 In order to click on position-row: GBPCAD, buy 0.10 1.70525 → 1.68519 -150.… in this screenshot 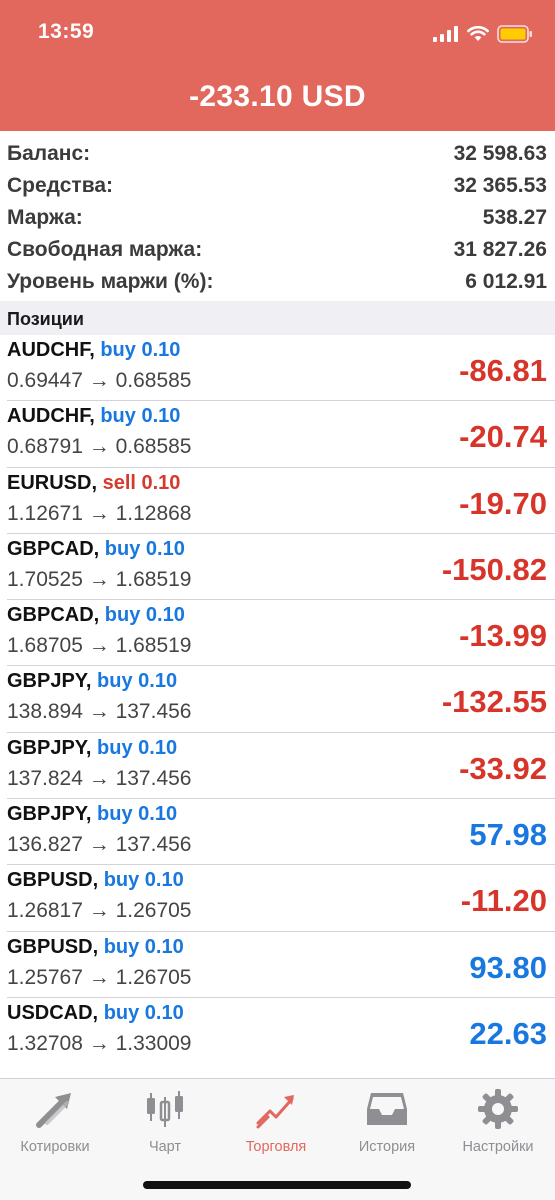, I will do `click(281, 567)`.